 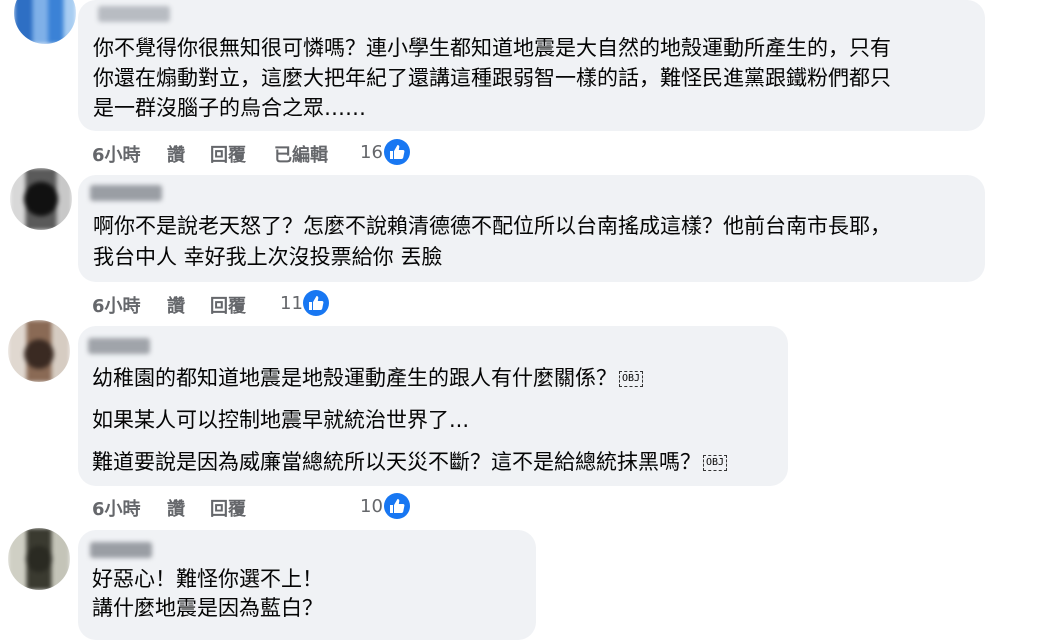 What do you see at coordinates (207, 608) in the screenshot?
I see `comment-text-line: 講什麼地震是因為藍白？` at bounding box center [207, 608].